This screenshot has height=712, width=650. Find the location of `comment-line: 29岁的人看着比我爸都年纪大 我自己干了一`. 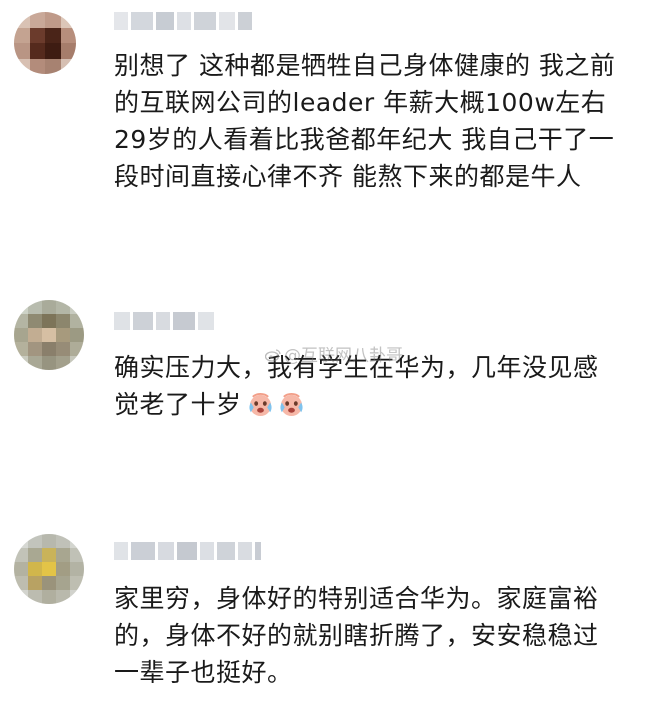

comment-line: 29岁的人看着比我爸都年纪大 我自己干了一 is located at coordinates (364, 139).